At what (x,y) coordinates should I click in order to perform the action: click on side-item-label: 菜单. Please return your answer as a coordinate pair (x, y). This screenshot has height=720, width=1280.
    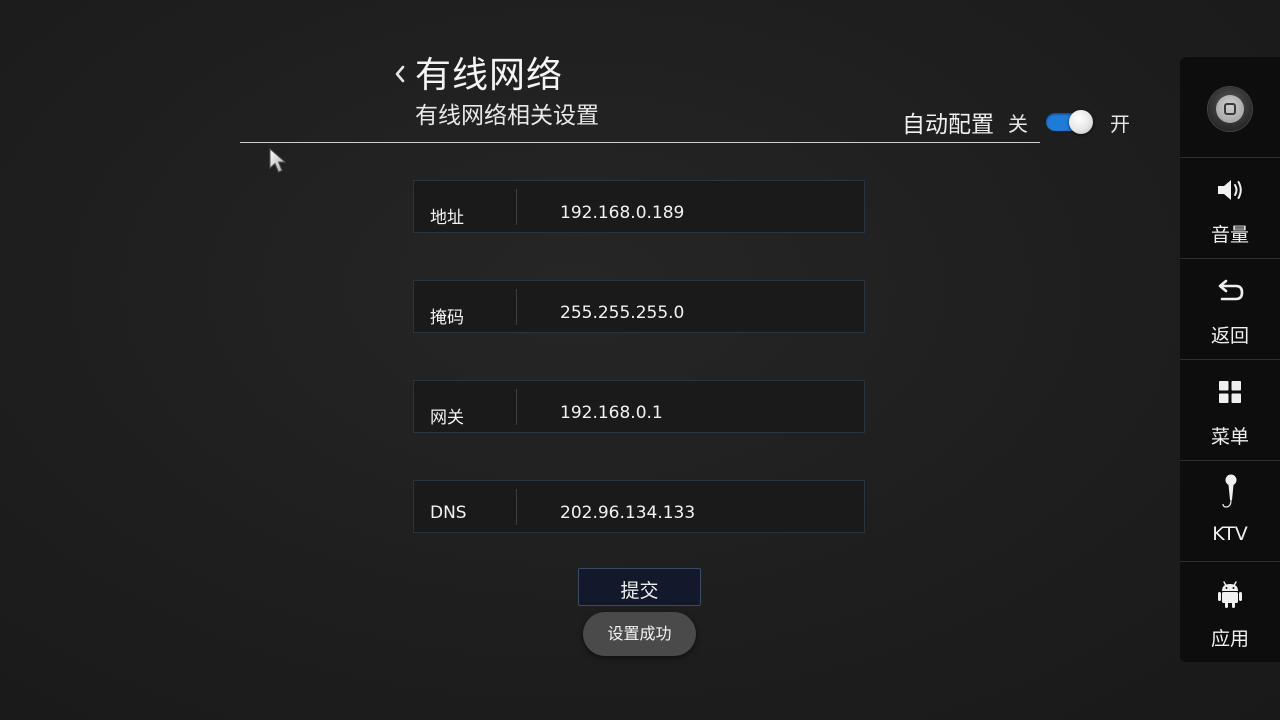
    Looking at the image, I should click on (1229, 437).